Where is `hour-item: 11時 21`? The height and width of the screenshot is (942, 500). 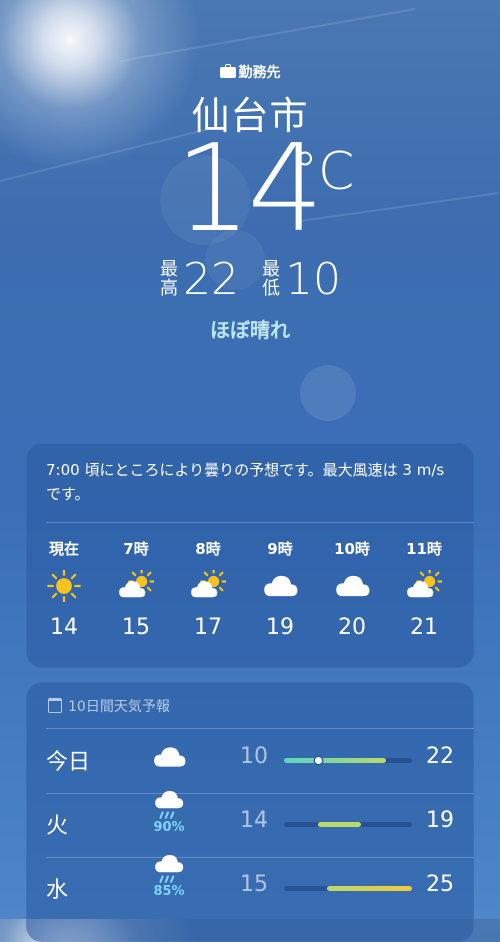 hour-item: 11時 21 is located at coordinates (424, 589).